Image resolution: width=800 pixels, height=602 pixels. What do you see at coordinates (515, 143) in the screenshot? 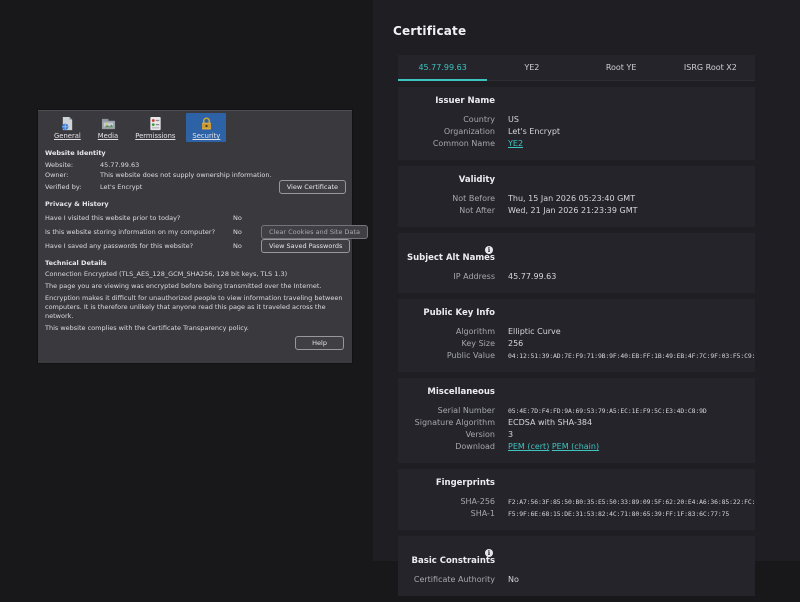
I see `common-name-link: YE2` at bounding box center [515, 143].